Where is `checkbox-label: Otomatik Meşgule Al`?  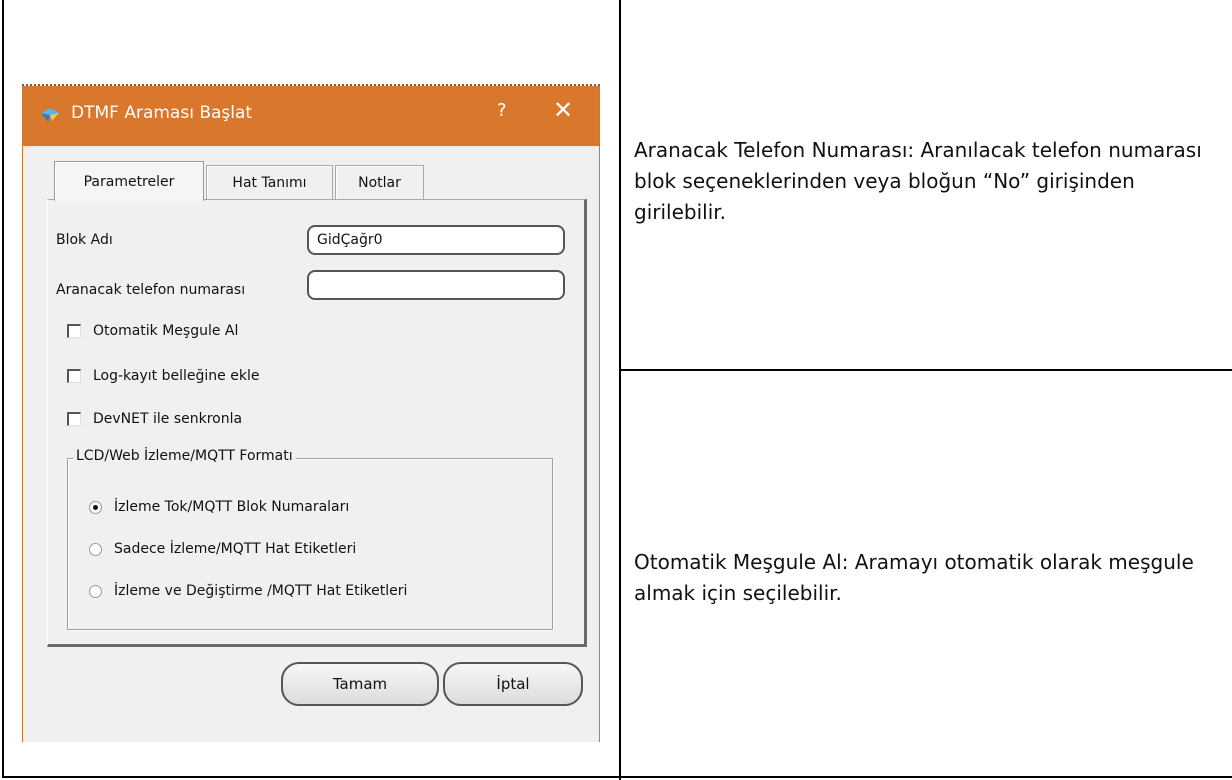 checkbox-label: Otomatik Meşgule Al is located at coordinates (166, 331).